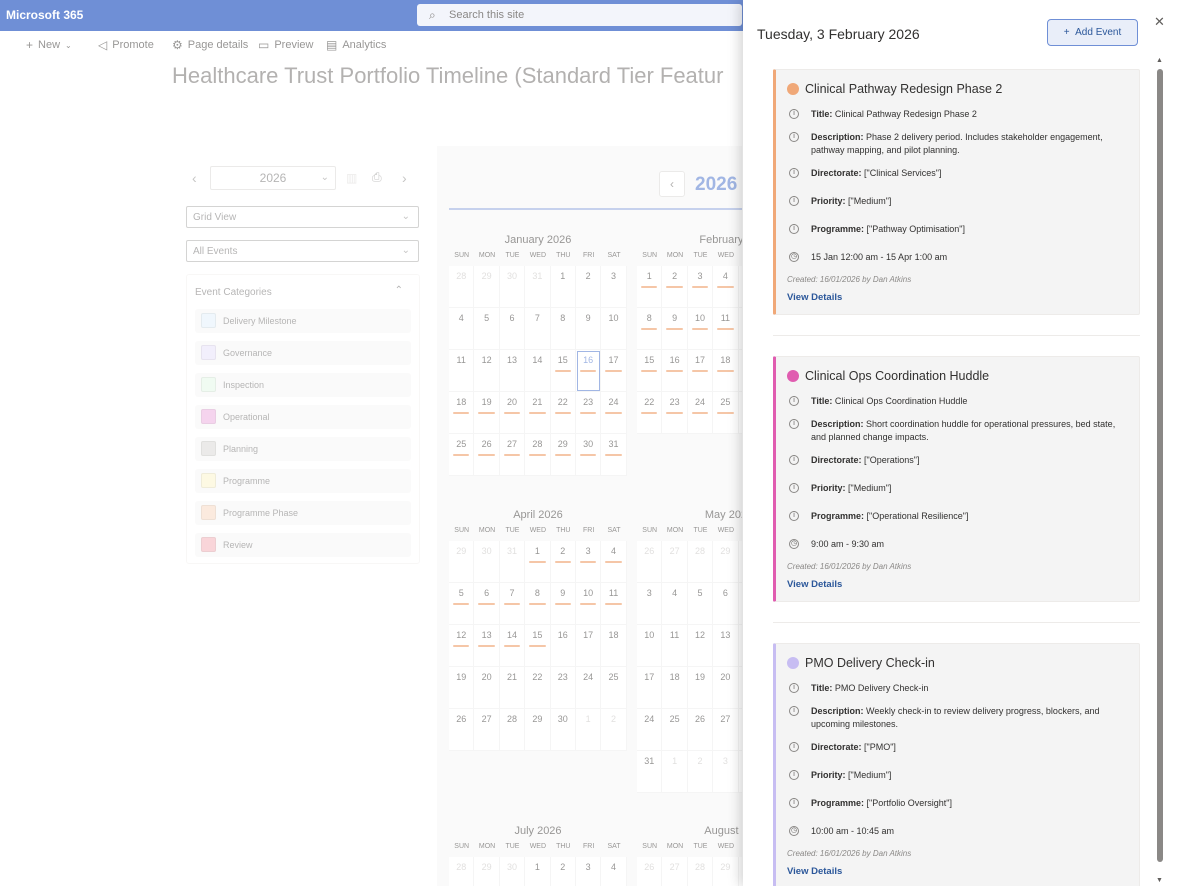 The height and width of the screenshot is (886, 1190). I want to click on app-brand: Microsoft 365, so click(44, 15).